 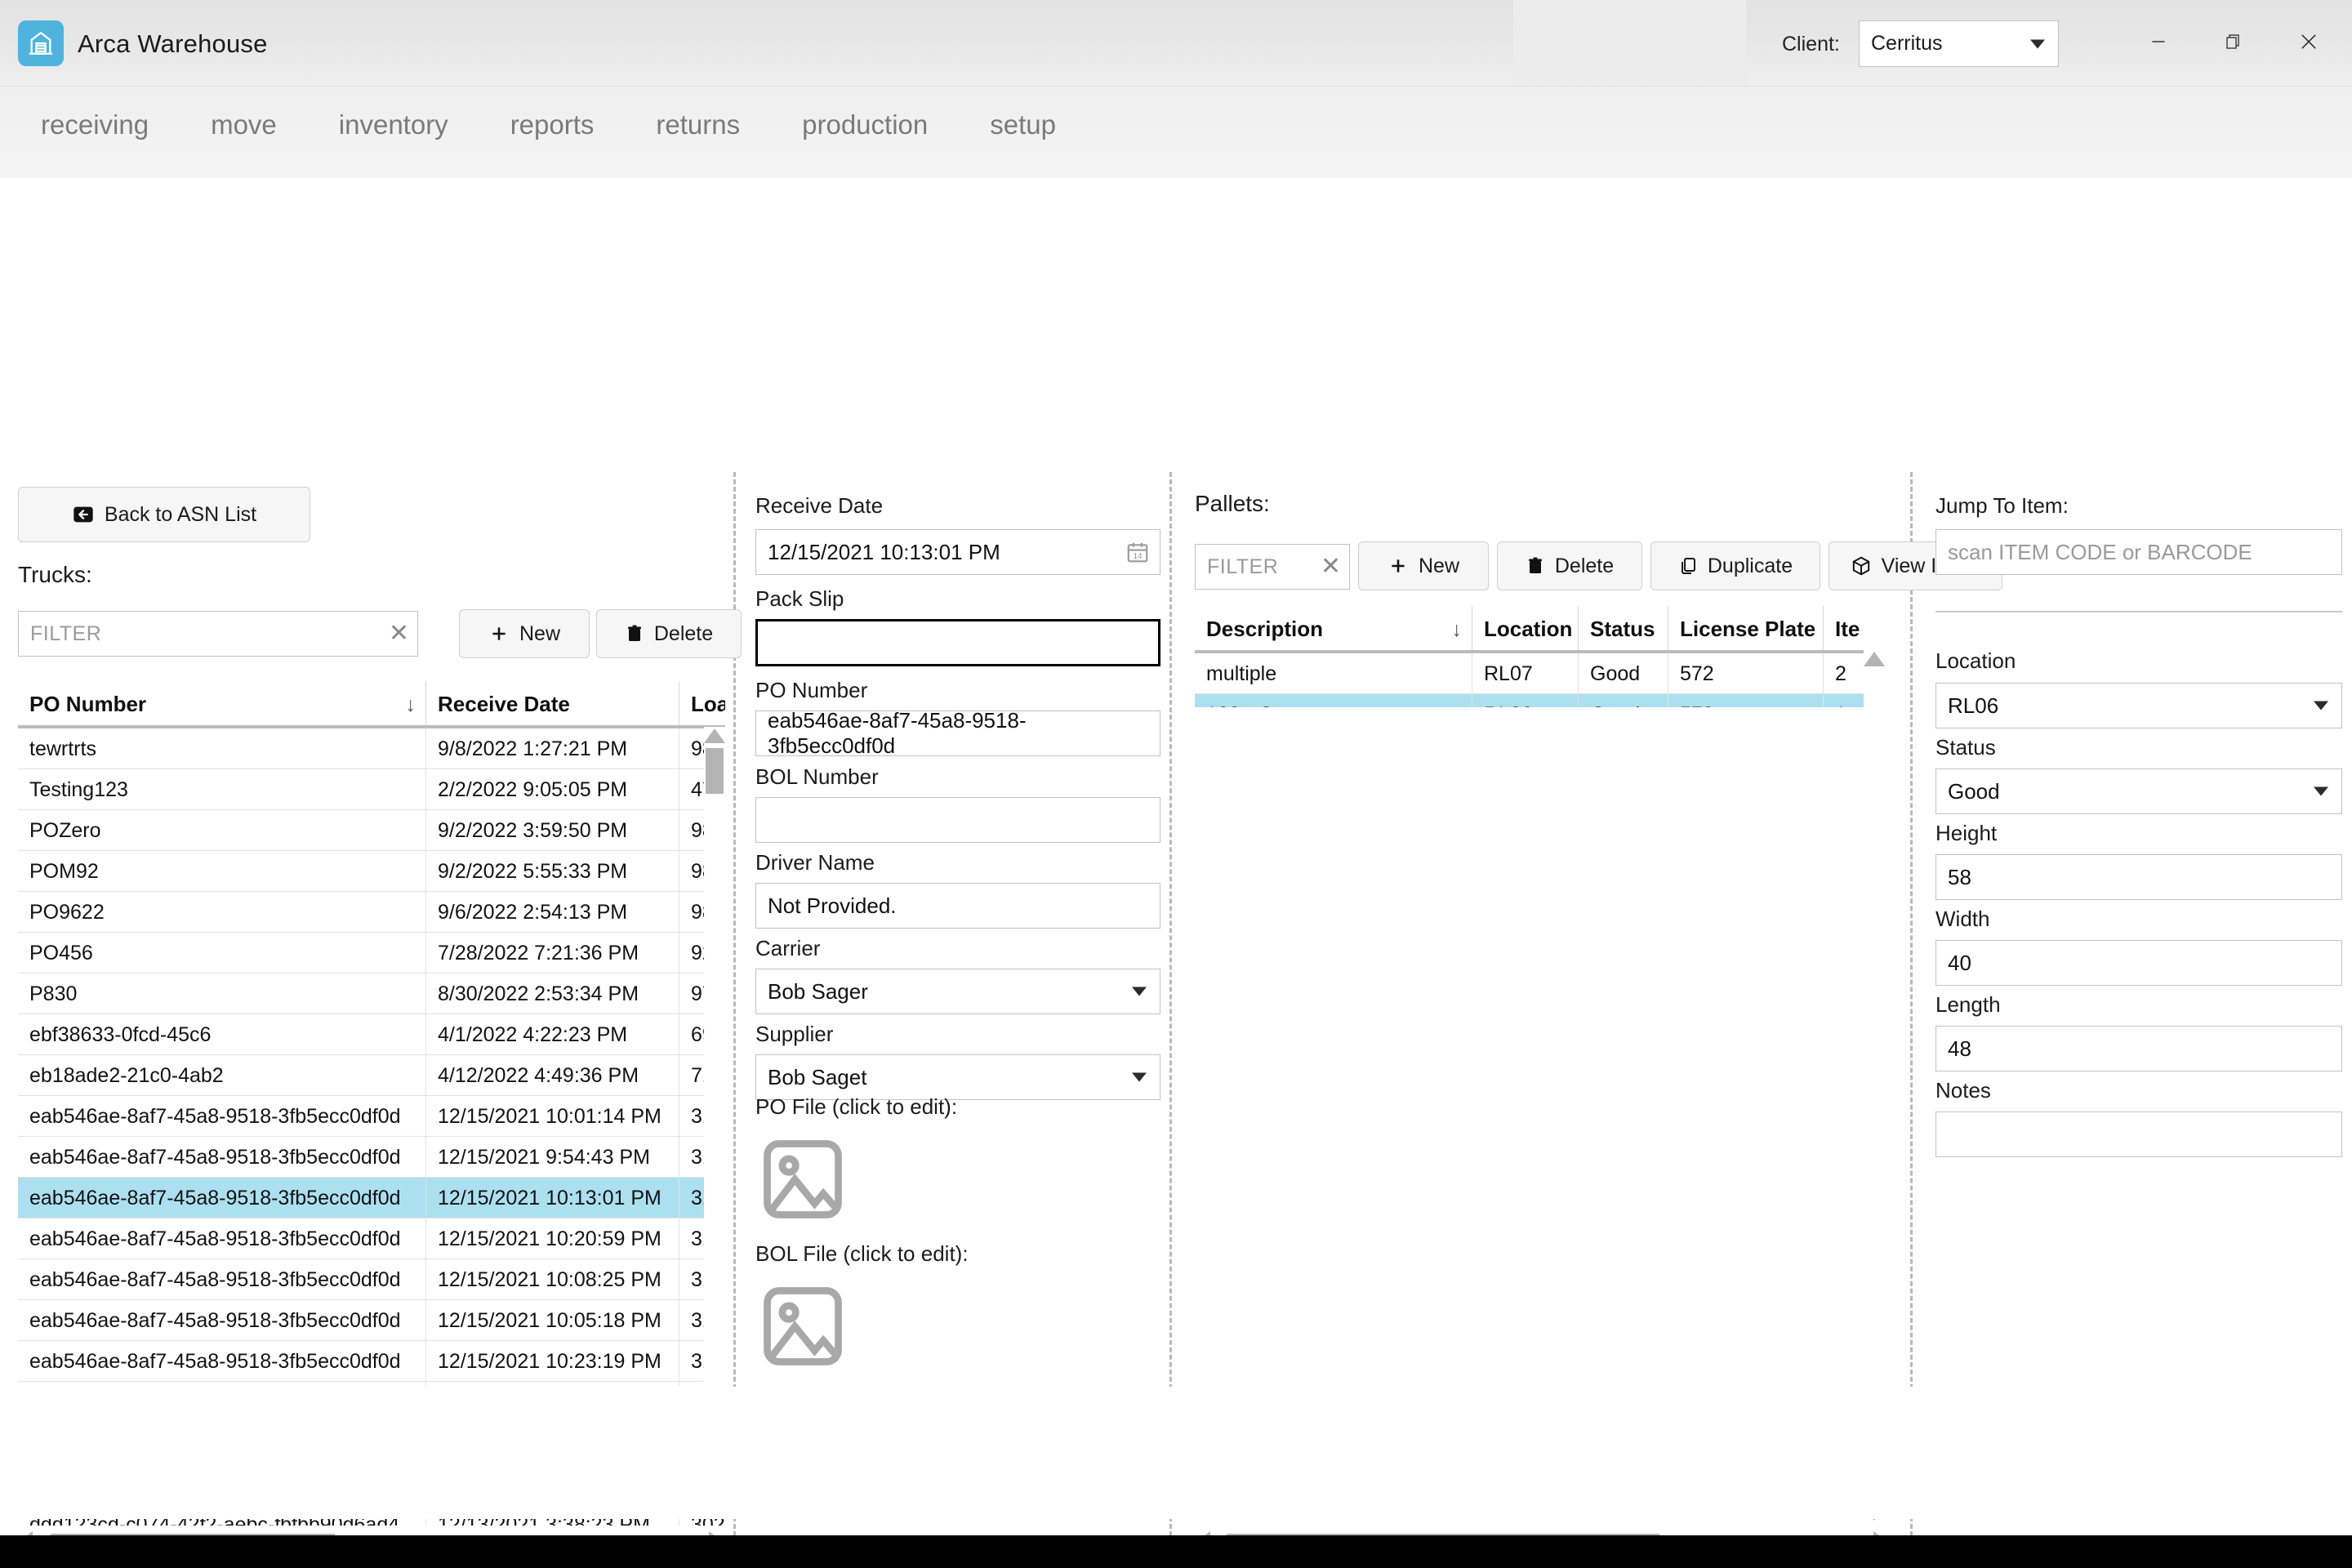 What do you see at coordinates (1974, 791) in the screenshot?
I see `status-value: Good` at bounding box center [1974, 791].